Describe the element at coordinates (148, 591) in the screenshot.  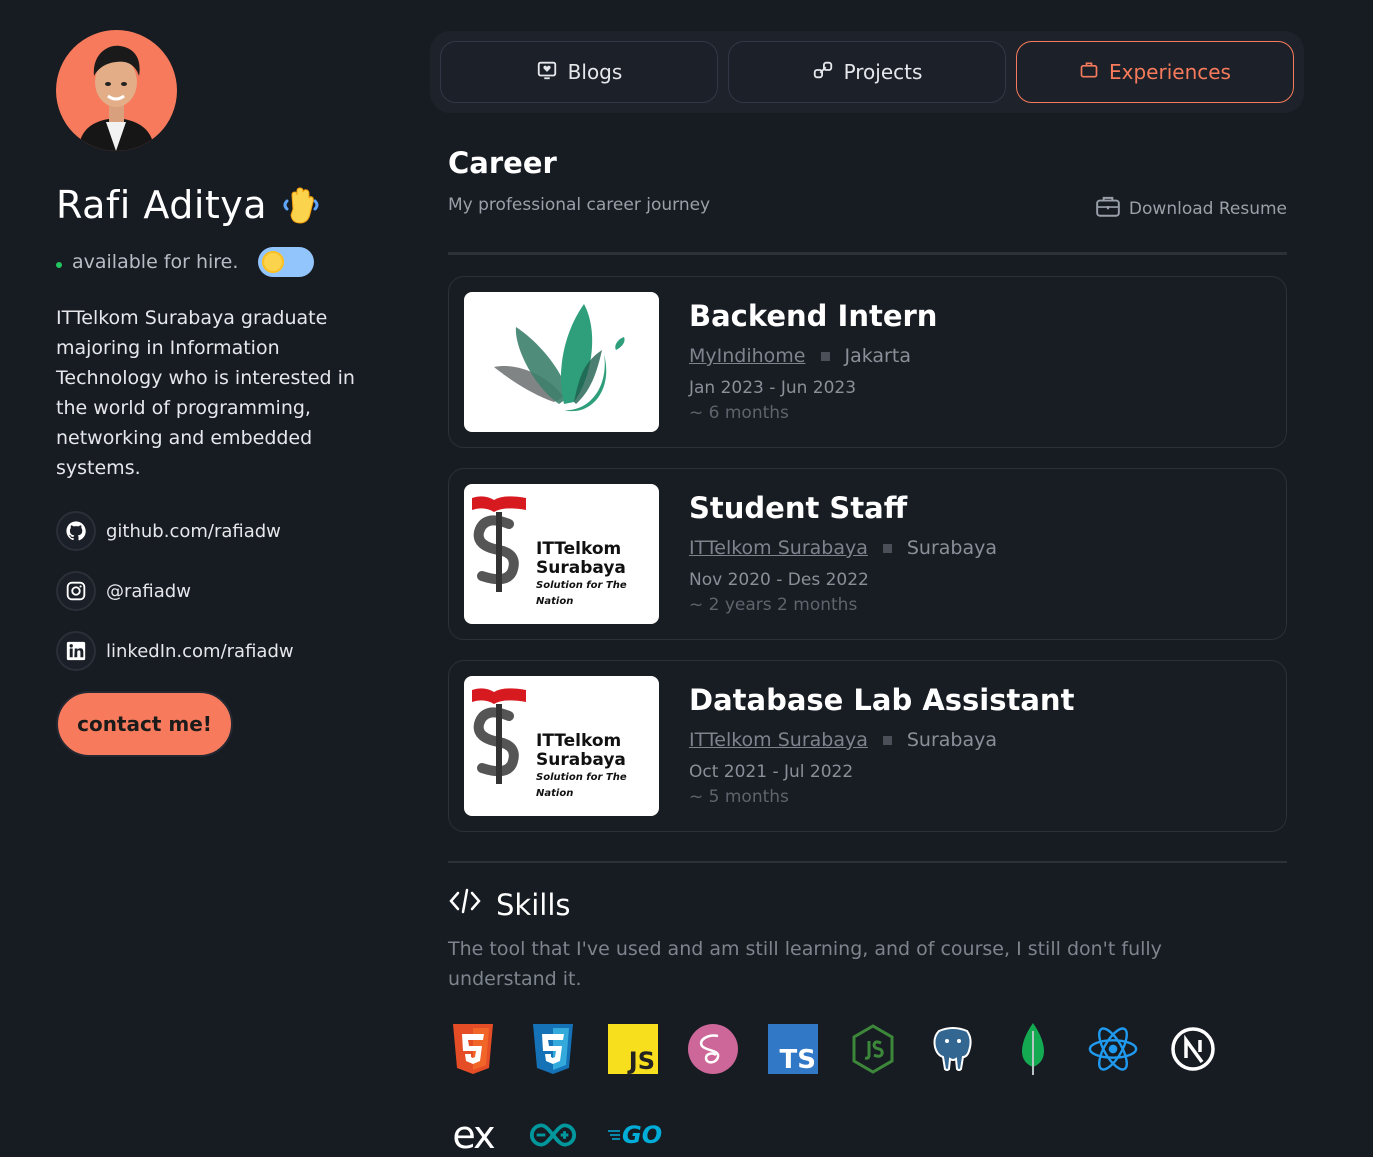
I see `social-label: @rafiadw` at that location.